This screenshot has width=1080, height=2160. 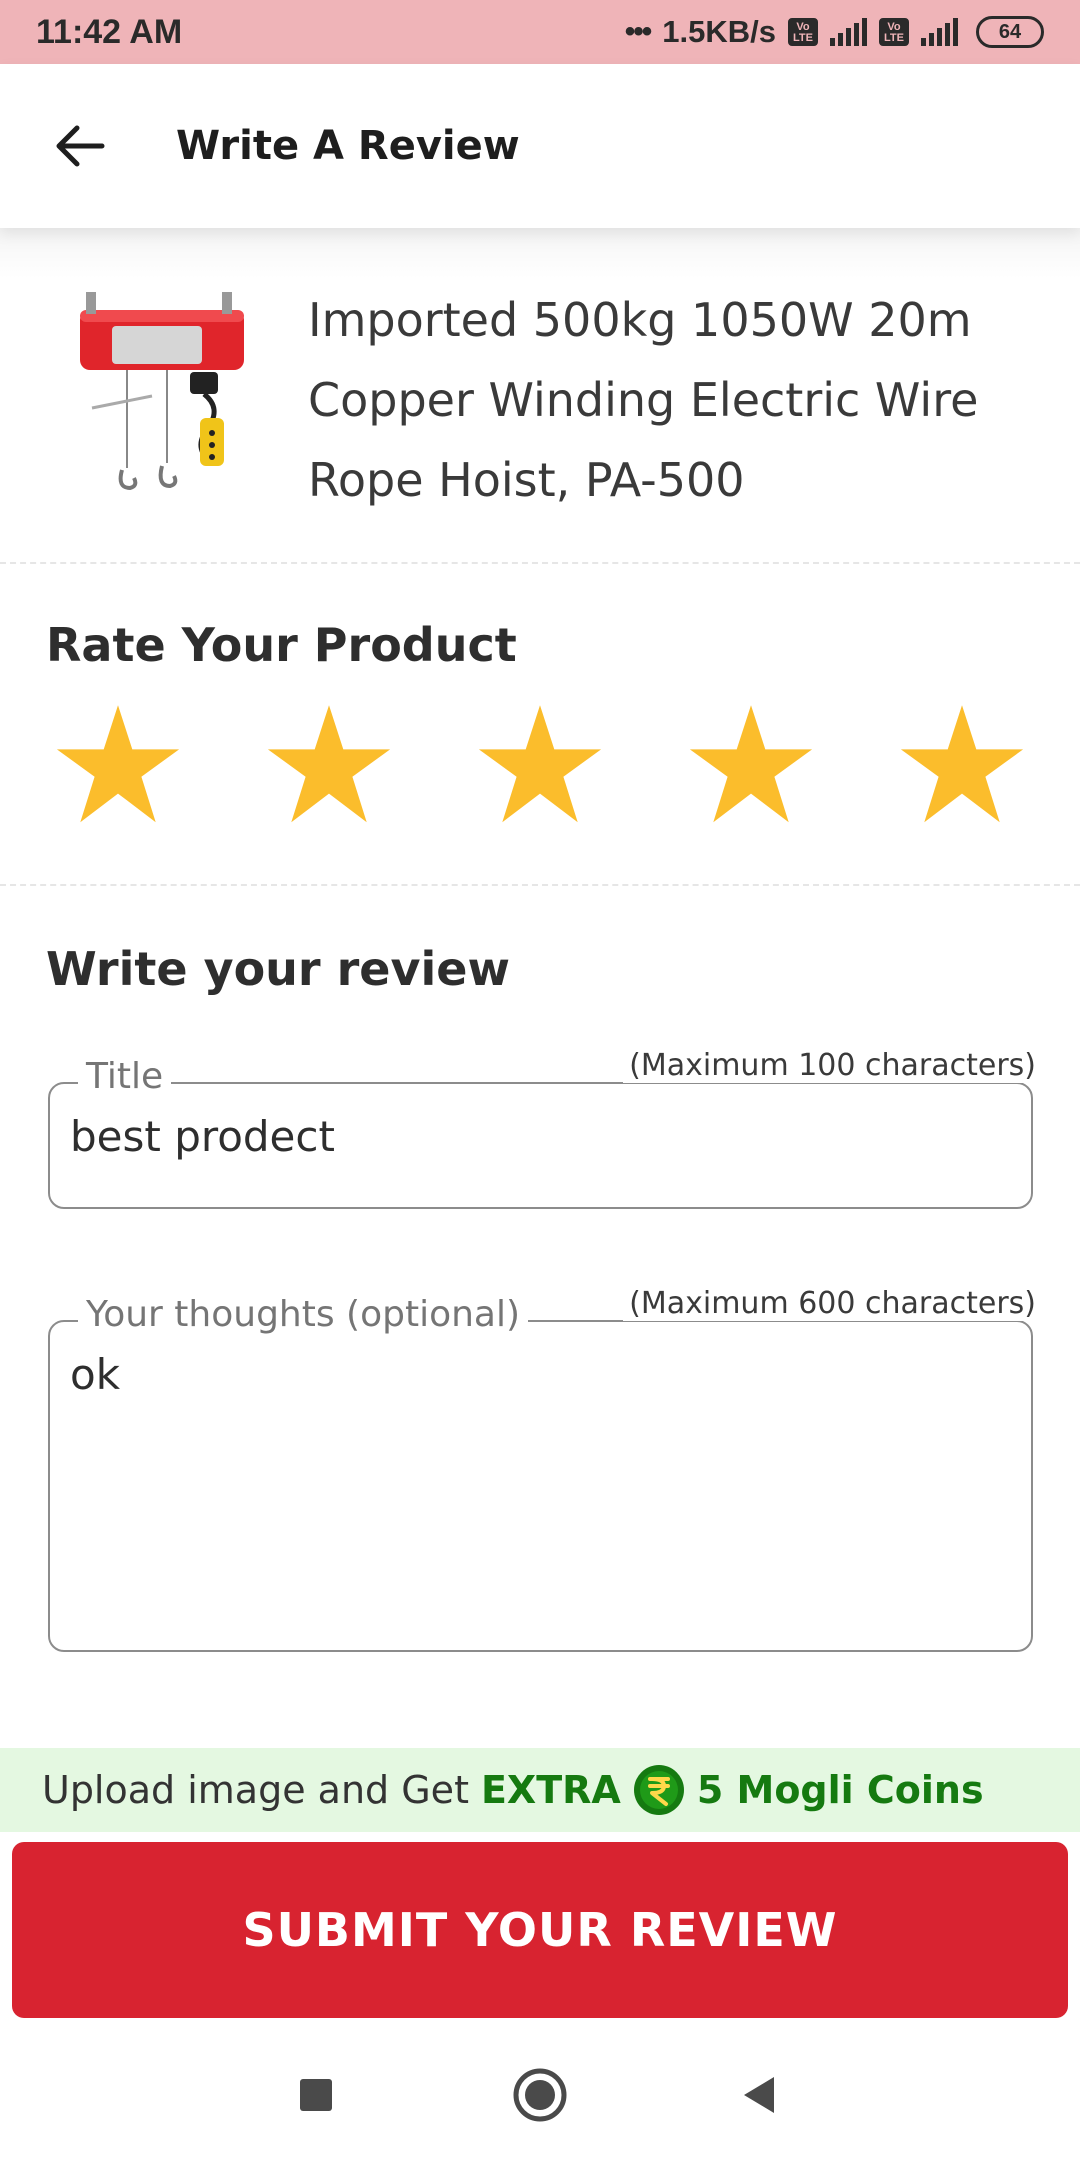 What do you see at coordinates (803, 32) in the screenshot?
I see `volte-icon: Vo LTE` at bounding box center [803, 32].